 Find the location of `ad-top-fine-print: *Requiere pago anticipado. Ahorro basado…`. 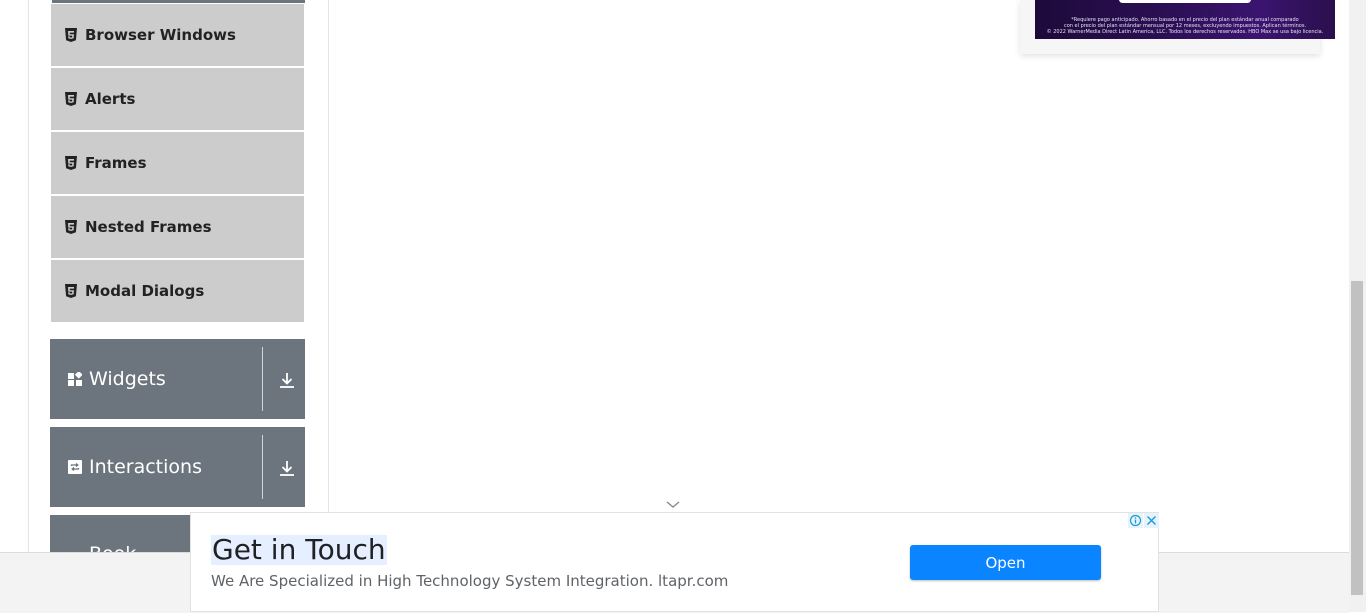

ad-top-fine-print: *Requiere pago anticipado. Ahorro basado… is located at coordinates (1185, 26).